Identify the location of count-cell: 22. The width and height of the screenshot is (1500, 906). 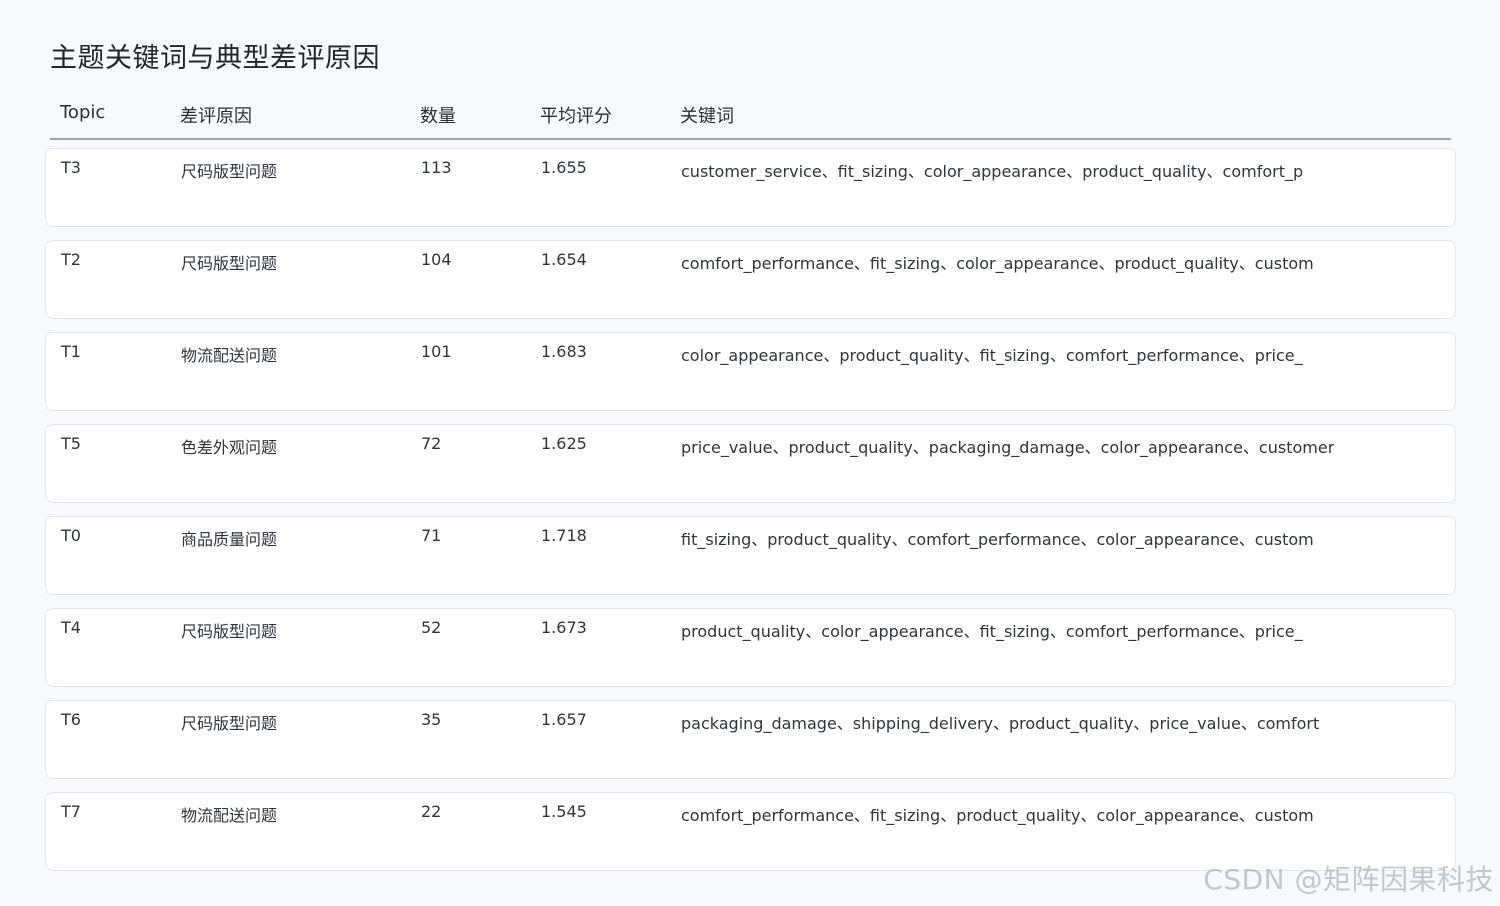
(431, 811).